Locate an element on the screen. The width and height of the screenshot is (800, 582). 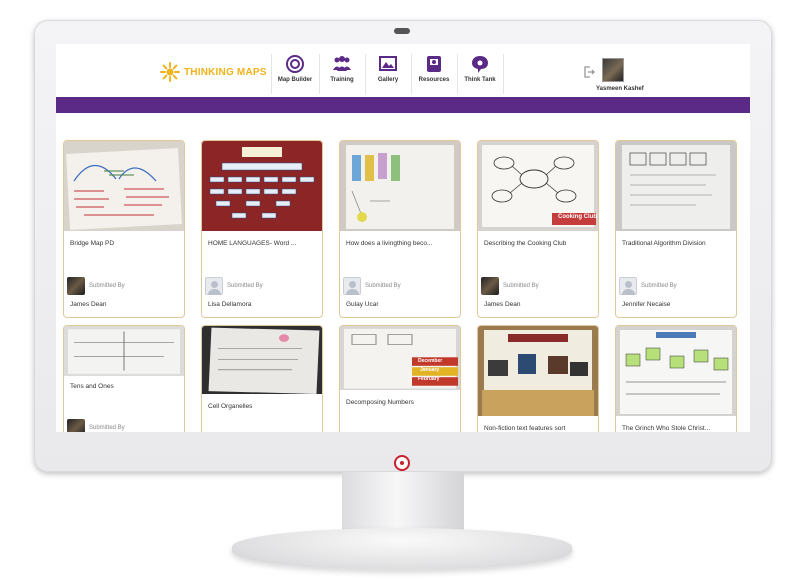
submitter-name: Gulay Ucar is located at coordinates (362, 304).